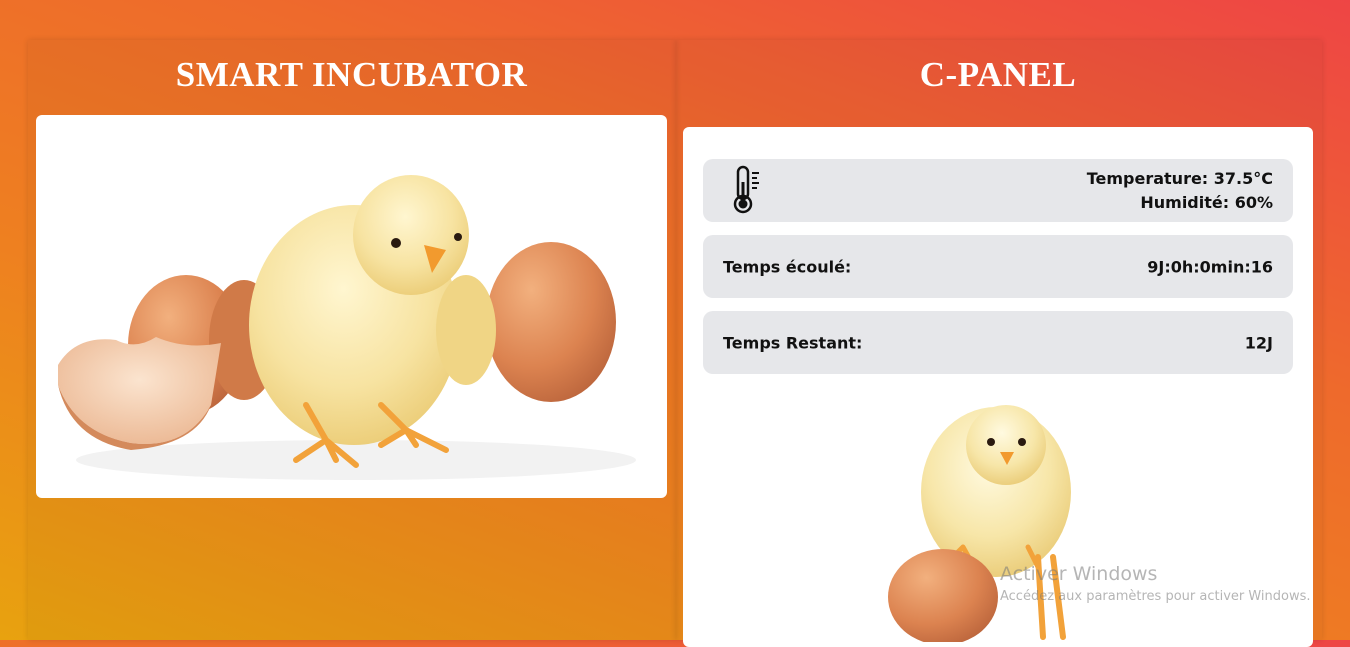  What do you see at coordinates (747, 191) in the screenshot?
I see `thermometer-icon` at bounding box center [747, 191].